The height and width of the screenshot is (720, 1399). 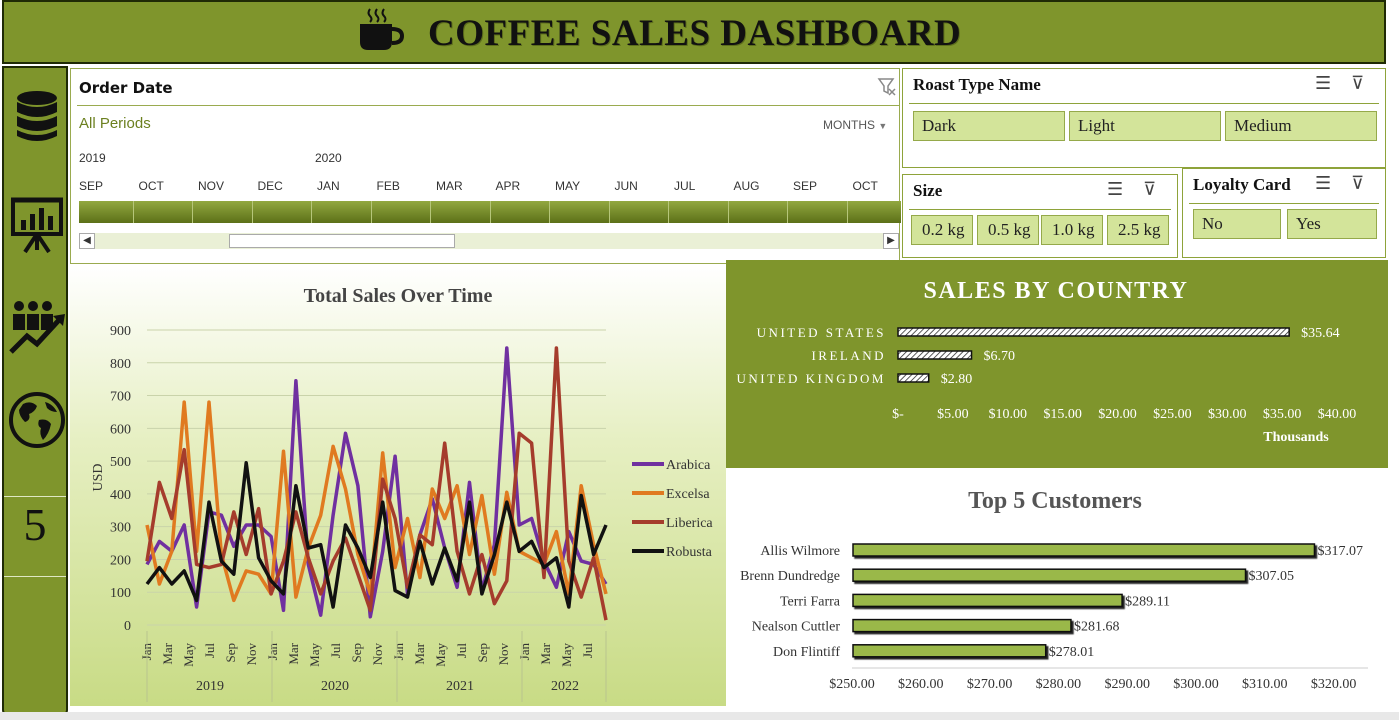 I want to click on database-icon, so click(x=37, y=116).